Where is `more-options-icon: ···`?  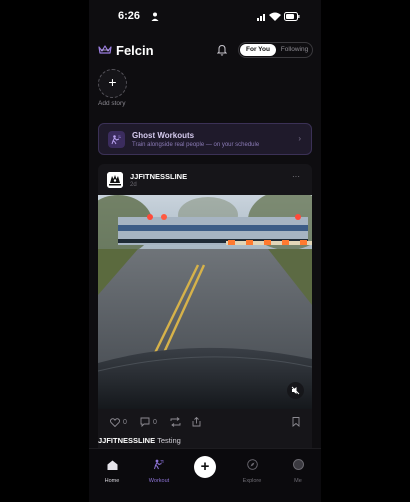
more-options-icon: ··· is located at coordinates (296, 176).